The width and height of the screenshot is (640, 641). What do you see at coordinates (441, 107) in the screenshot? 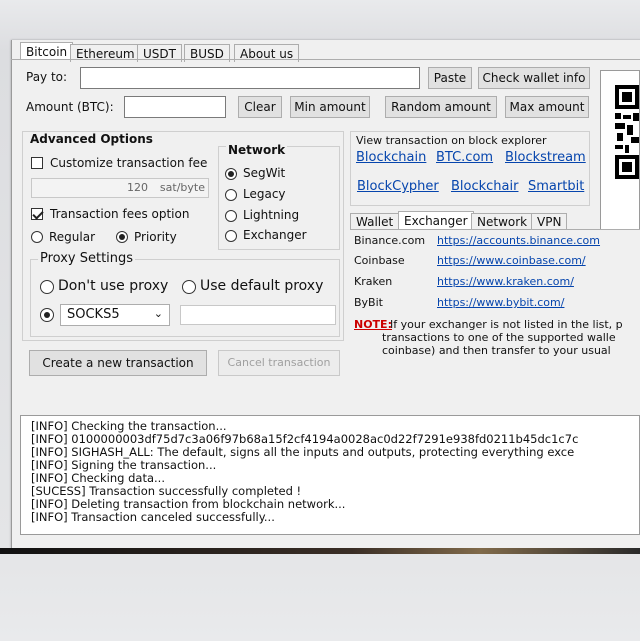
I see `random-amount-button: Random amount` at bounding box center [441, 107].